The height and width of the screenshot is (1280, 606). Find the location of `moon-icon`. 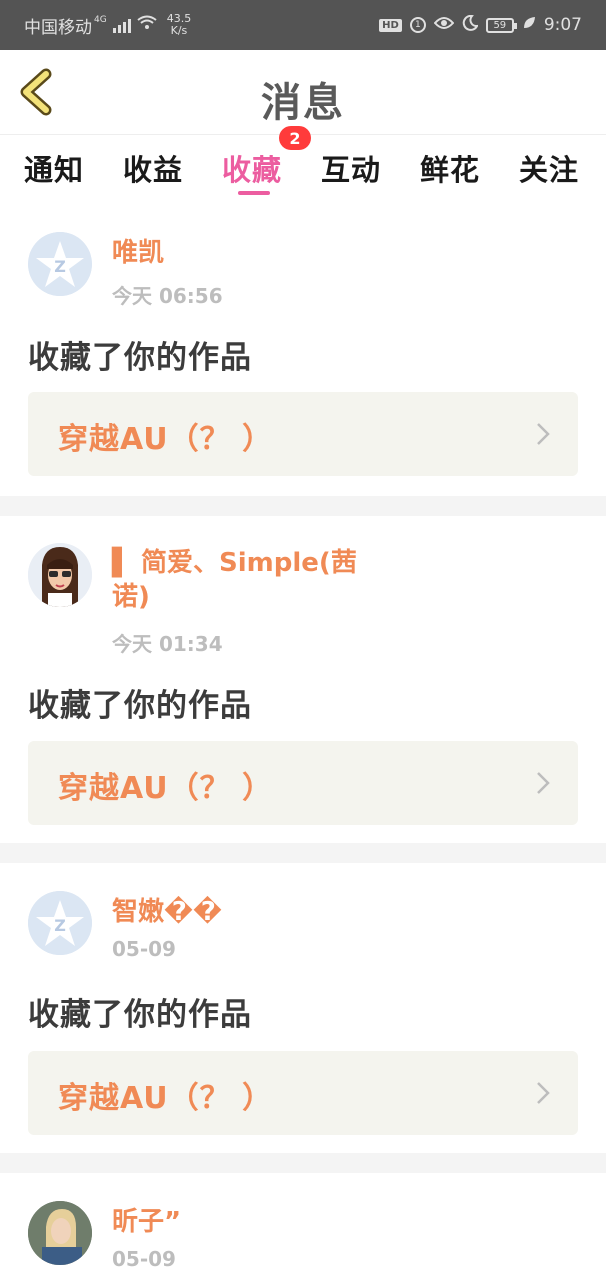

moon-icon is located at coordinates (470, 25).